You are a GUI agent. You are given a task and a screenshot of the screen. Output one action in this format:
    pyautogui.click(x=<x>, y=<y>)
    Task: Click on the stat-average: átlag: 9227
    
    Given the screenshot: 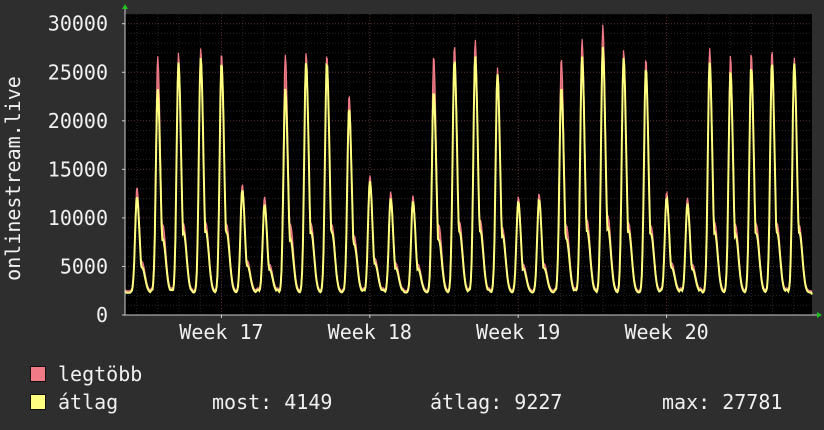 What is the action you would take?
    pyautogui.click(x=496, y=402)
    